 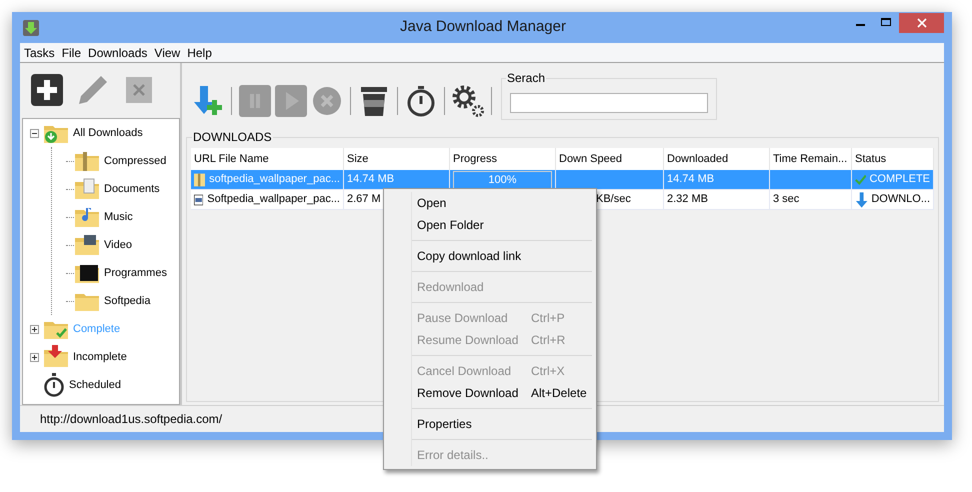 What do you see at coordinates (364, 200) in the screenshot?
I see `size-cell-text: 2.67 M` at bounding box center [364, 200].